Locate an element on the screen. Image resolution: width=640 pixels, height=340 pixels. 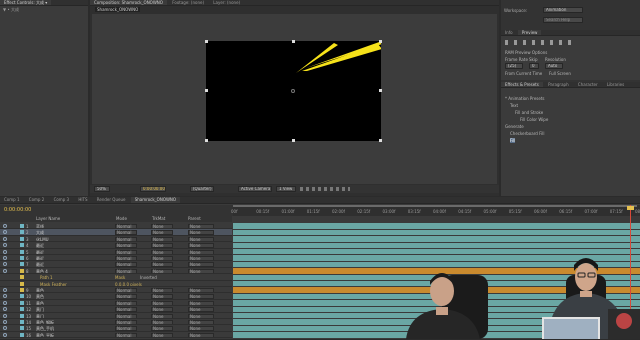
timeline-tab: Comp 3 is located at coordinates (62, 200).